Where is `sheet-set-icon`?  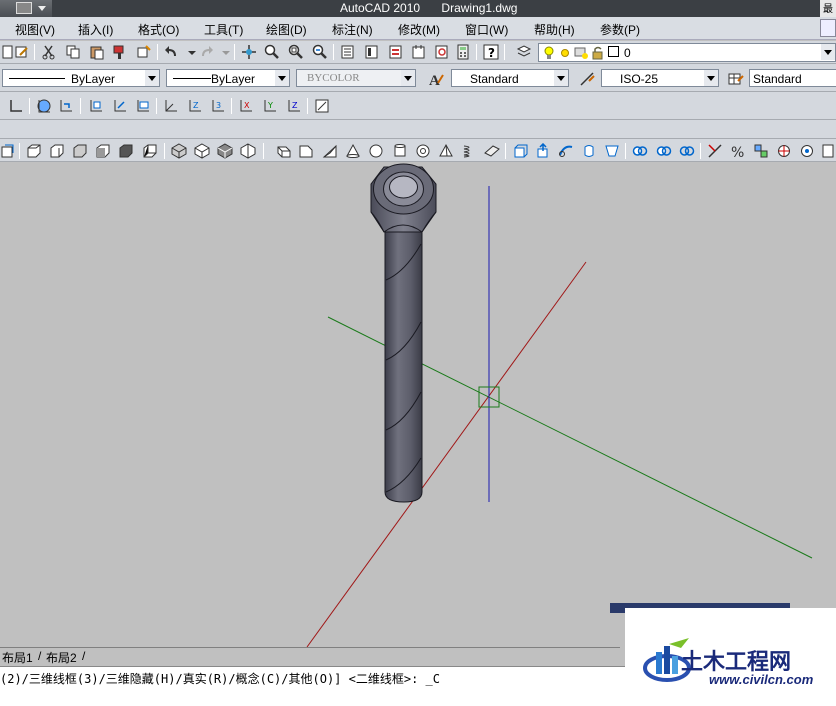 sheet-set-icon is located at coordinates (419, 52).